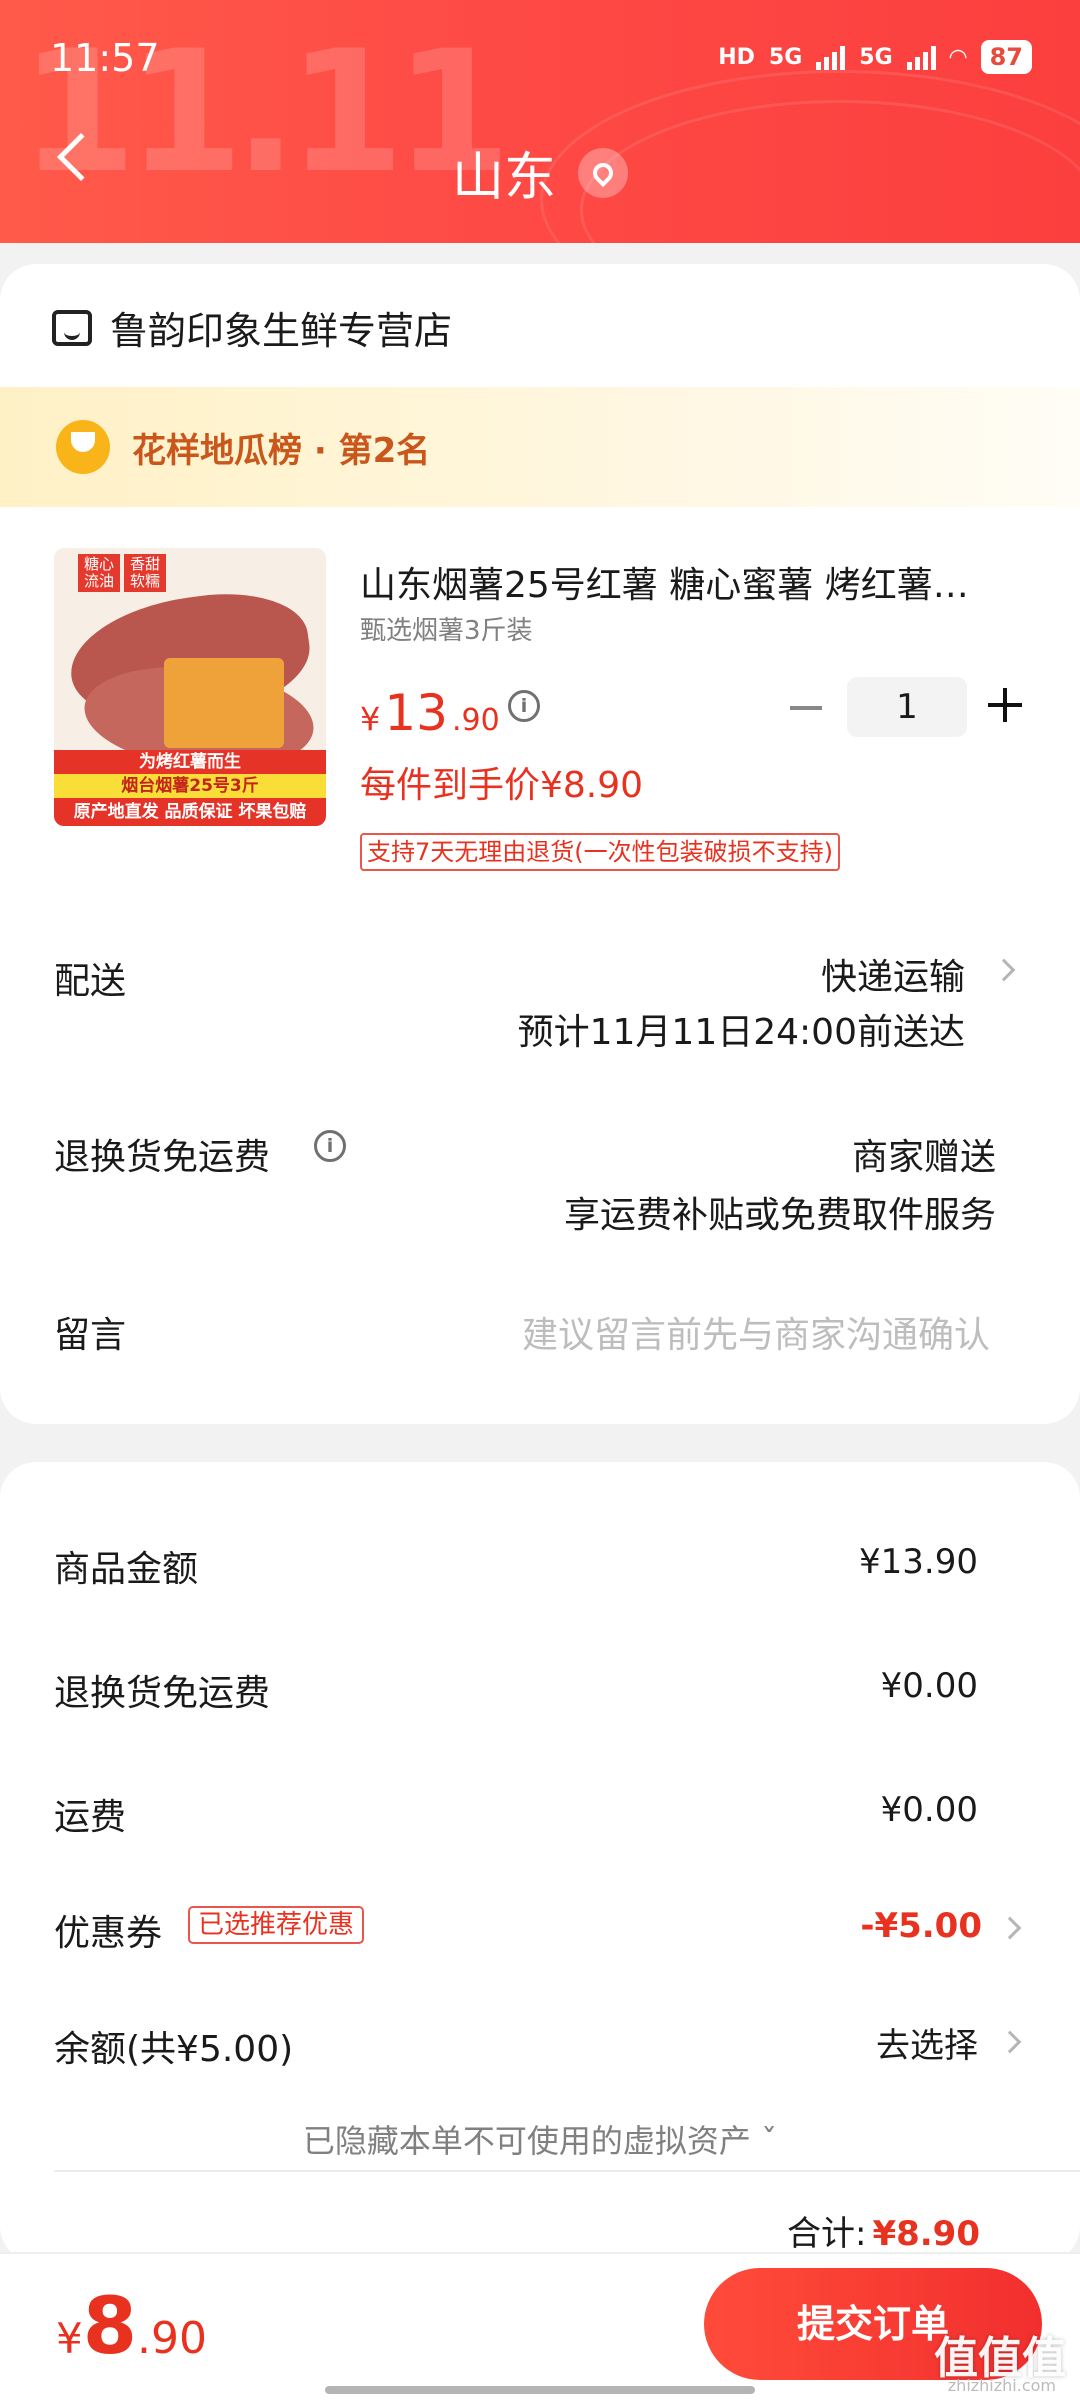 This screenshot has width=1080, height=2400. I want to click on store-icon, so click(72, 327).